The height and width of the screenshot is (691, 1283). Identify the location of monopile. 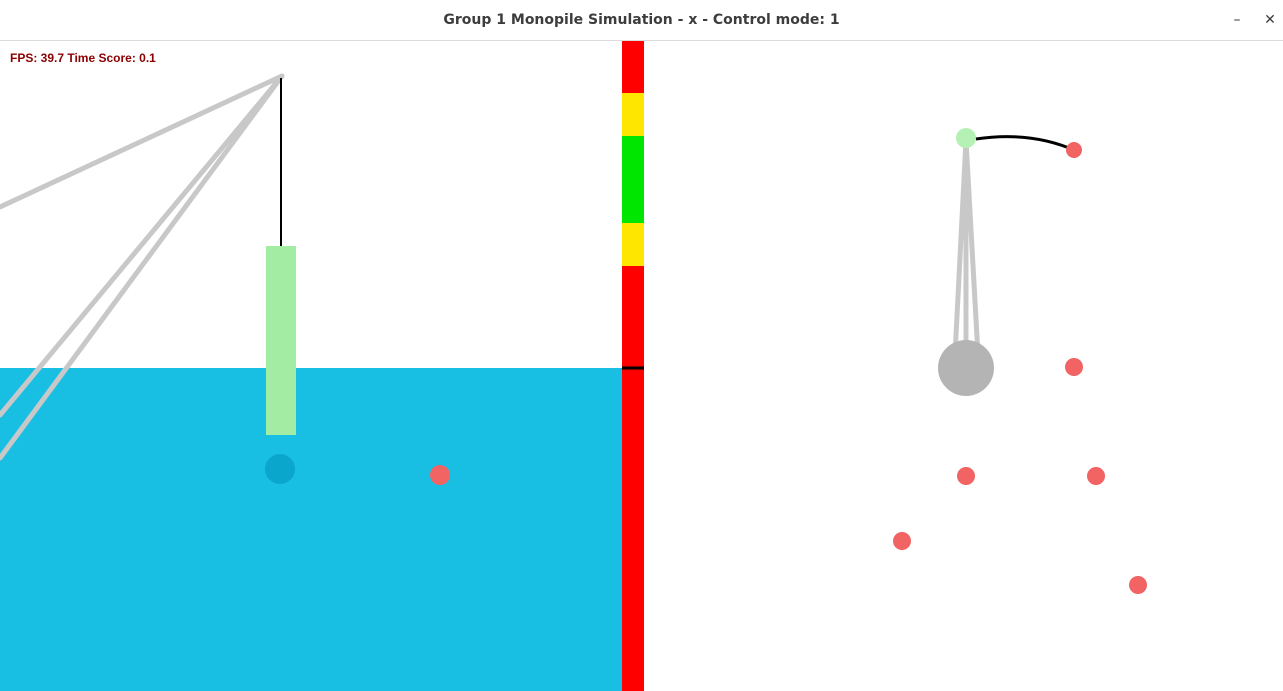
(281, 340).